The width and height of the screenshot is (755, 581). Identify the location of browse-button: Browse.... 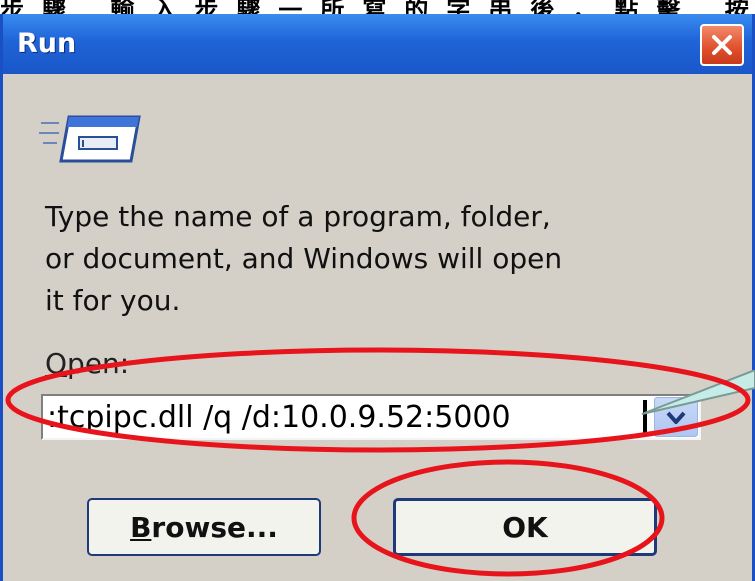
(204, 527).